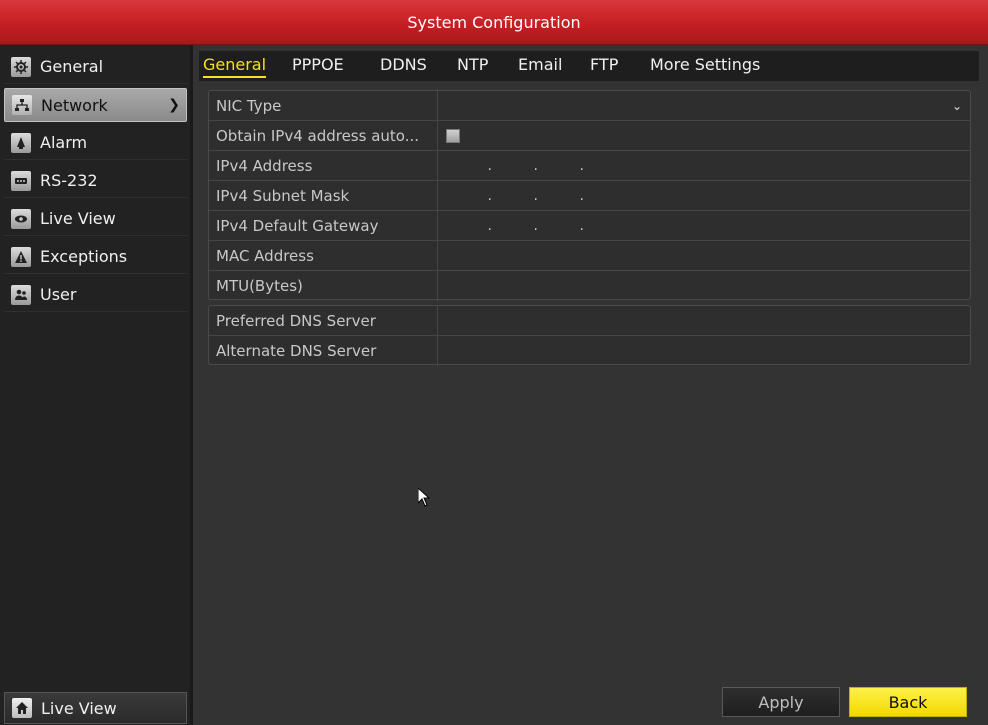  What do you see at coordinates (424, 499) in the screenshot?
I see `mouse-cursor-icon` at bounding box center [424, 499].